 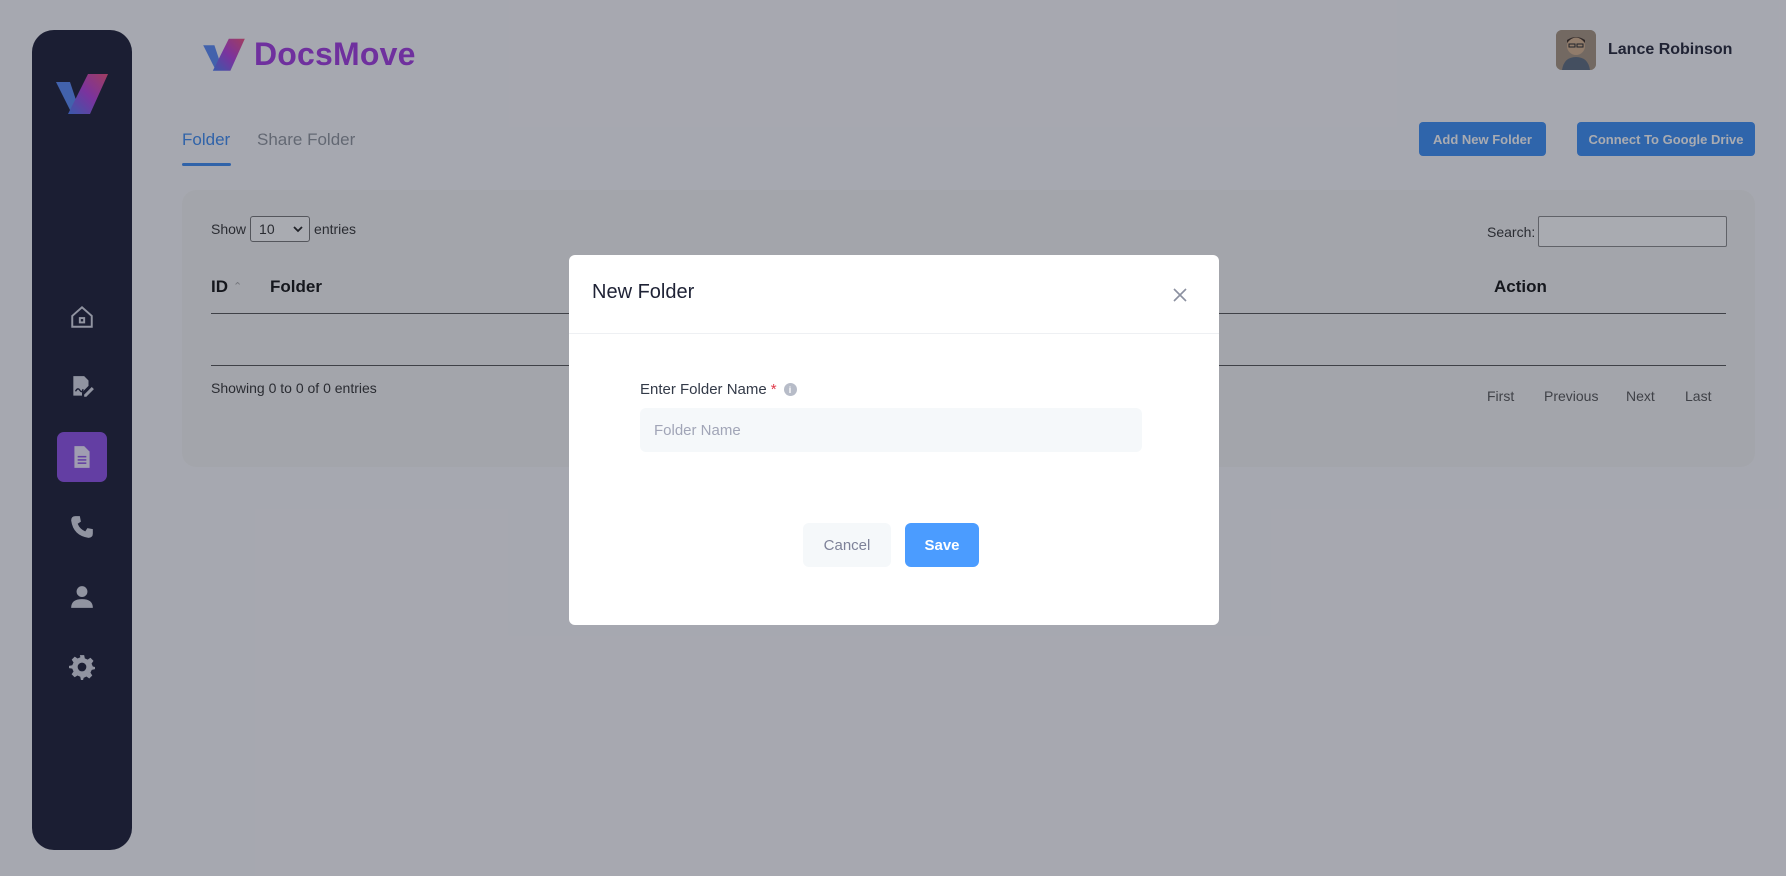 I want to click on close-icon, so click(x=1180, y=295).